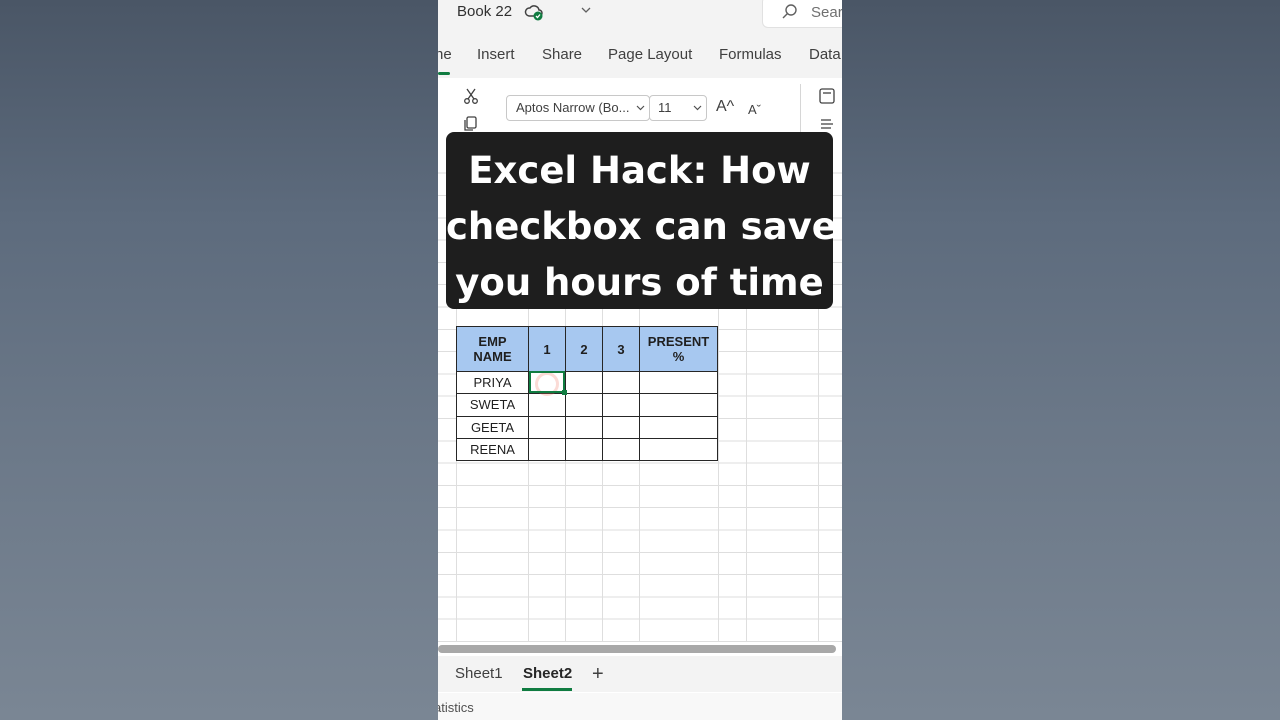 The width and height of the screenshot is (1280, 720). What do you see at coordinates (598, 674) in the screenshot?
I see `add-sheet-button: +` at bounding box center [598, 674].